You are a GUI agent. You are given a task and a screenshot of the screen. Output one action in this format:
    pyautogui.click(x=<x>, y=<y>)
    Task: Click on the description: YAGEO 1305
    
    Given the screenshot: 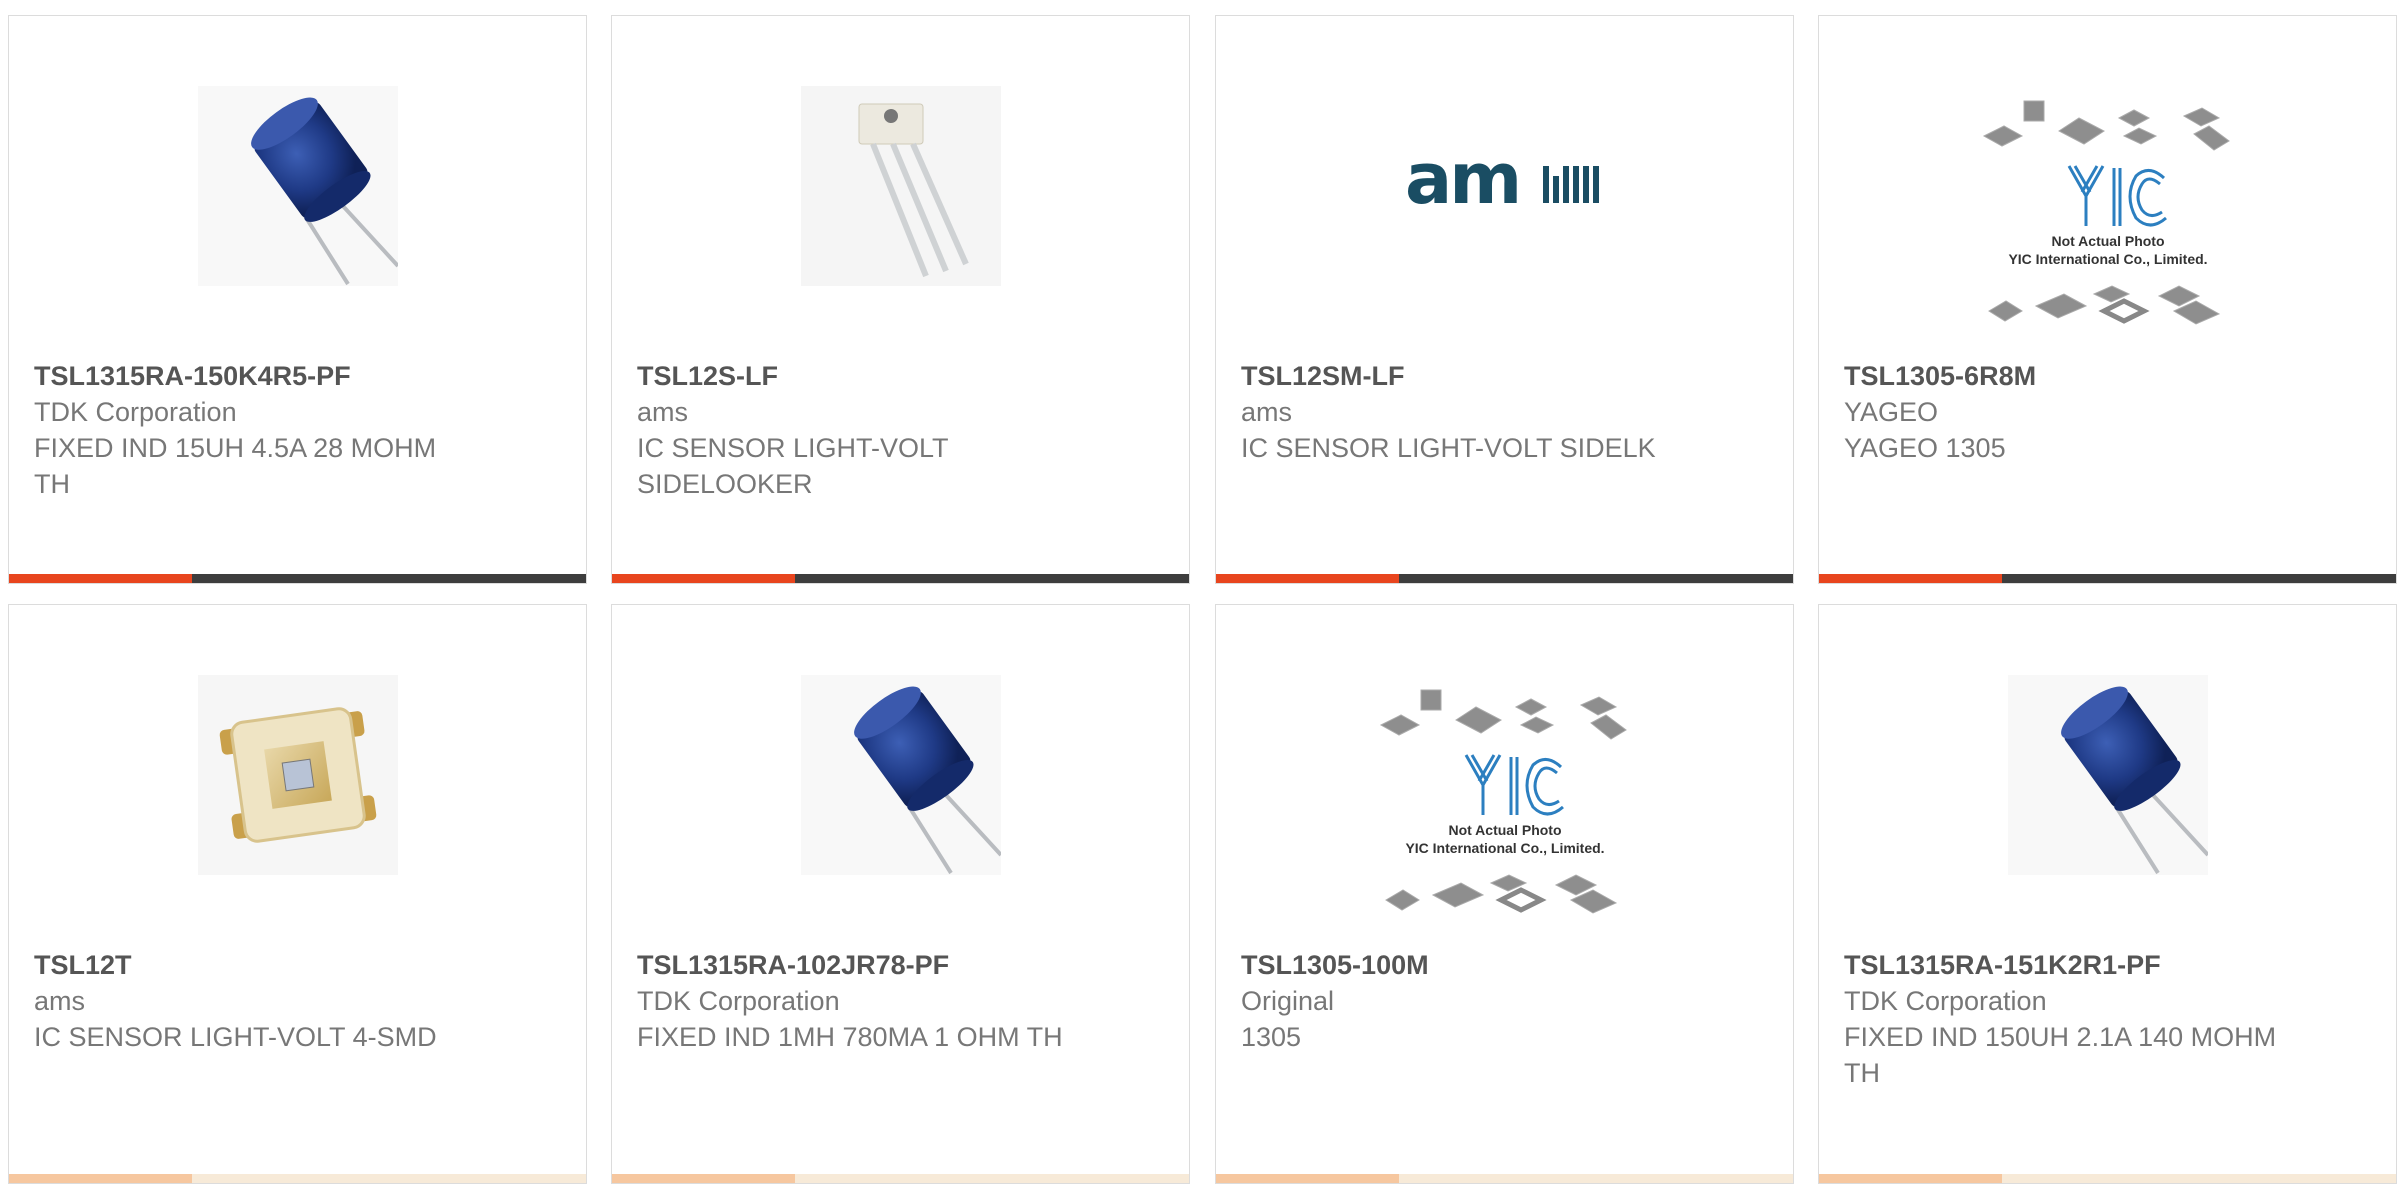 What is the action you would take?
    pyautogui.click(x=1925, y=448)
    